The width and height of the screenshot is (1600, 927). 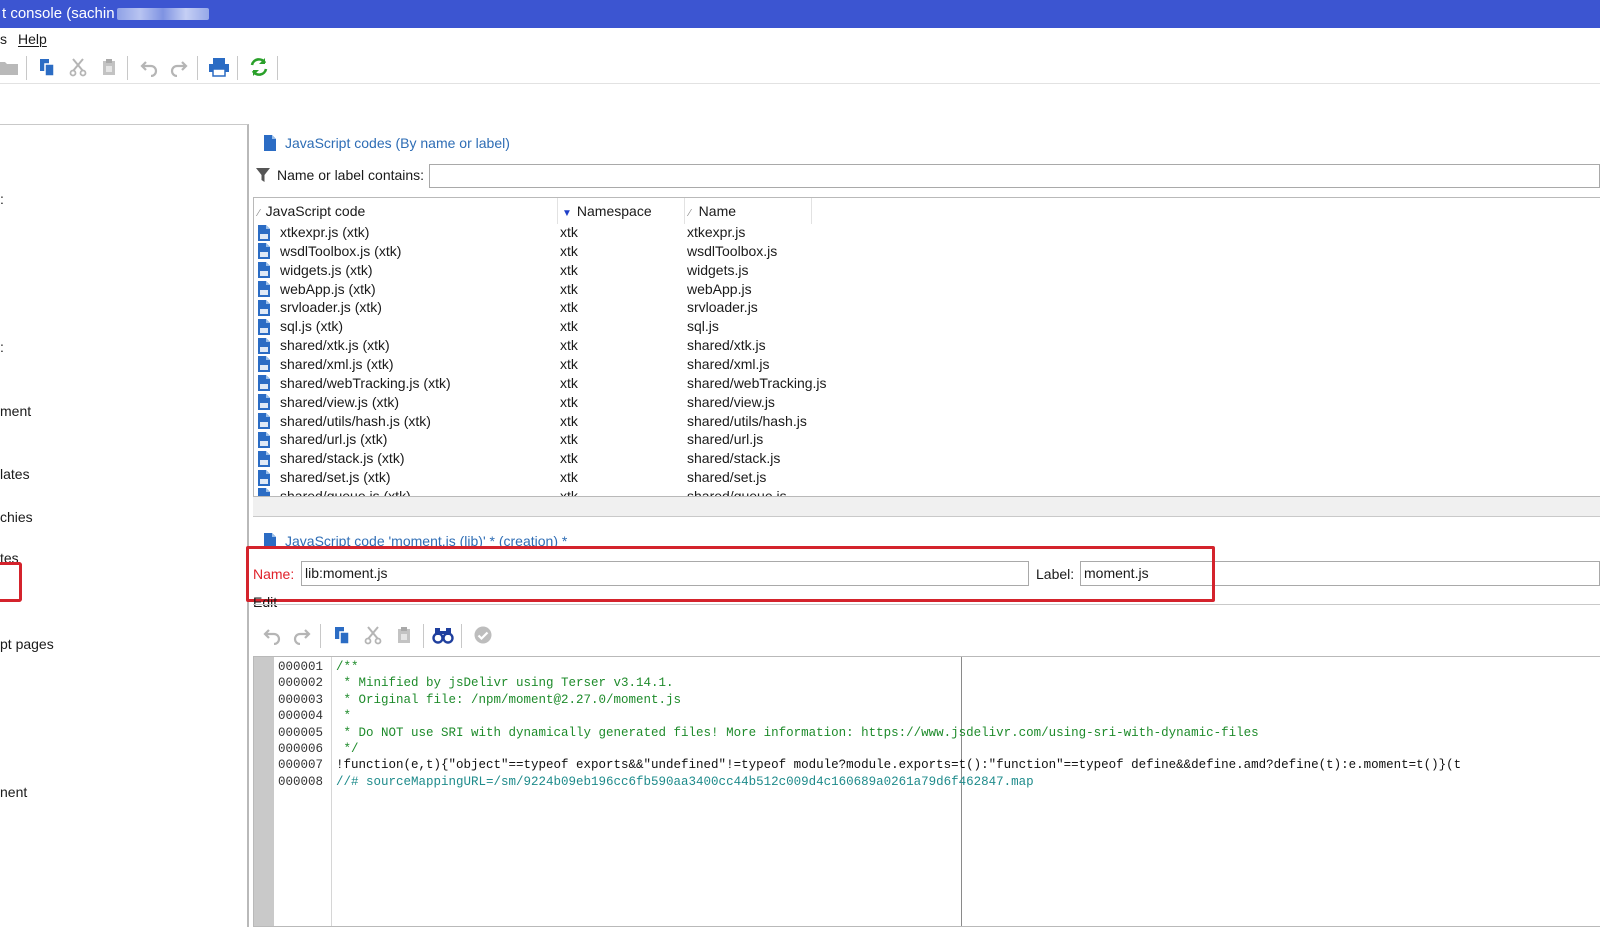 I want to click on row-name-cell: xtkexpr.js, so click(x=716, y=232).